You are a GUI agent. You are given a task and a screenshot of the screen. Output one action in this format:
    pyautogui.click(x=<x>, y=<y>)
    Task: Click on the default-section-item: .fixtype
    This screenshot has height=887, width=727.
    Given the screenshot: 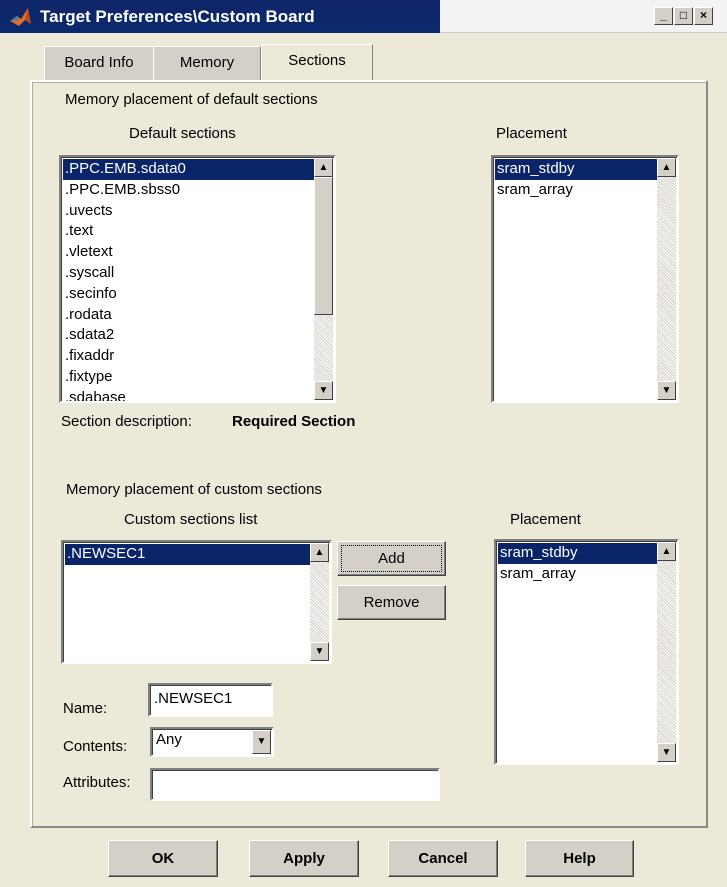 What is the action you would take?
    pyautogui.click(x=188, y=377)
    